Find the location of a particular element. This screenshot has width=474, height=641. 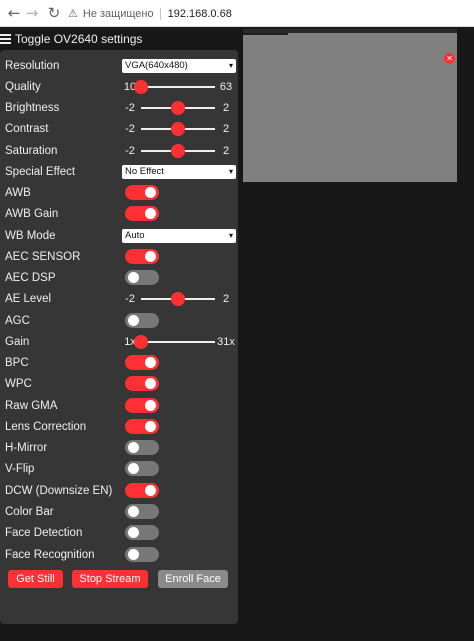

awb-label: AWB is located at coordinates (18, 192).